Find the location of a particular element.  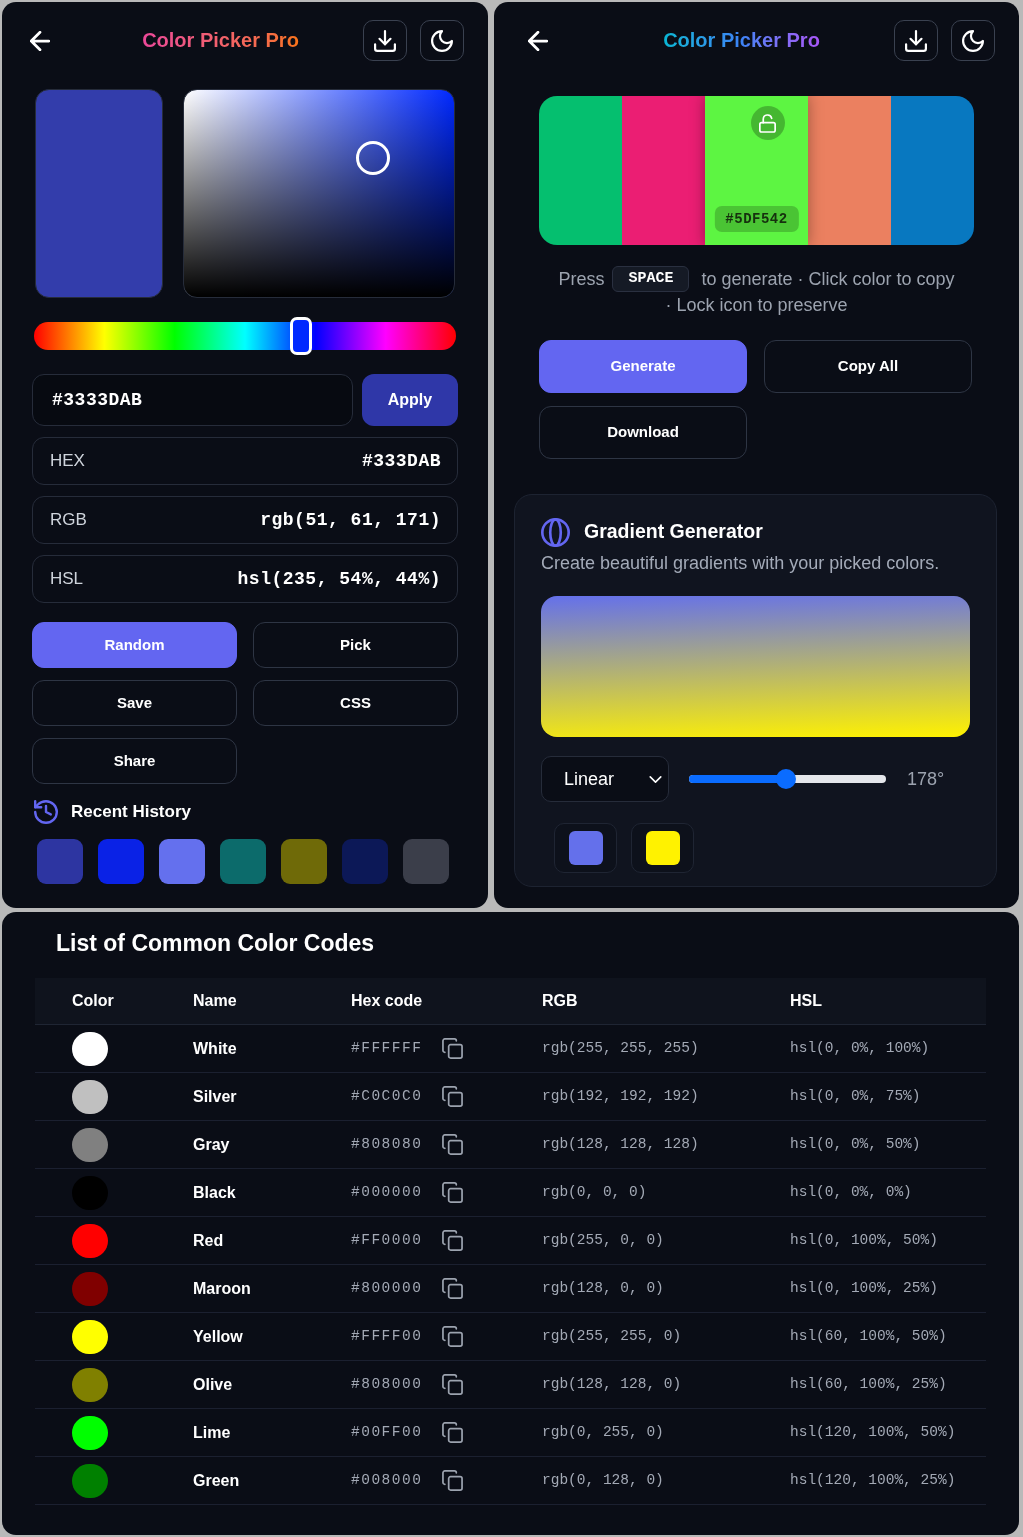

moon-icon is located at coordinates (973, 40).